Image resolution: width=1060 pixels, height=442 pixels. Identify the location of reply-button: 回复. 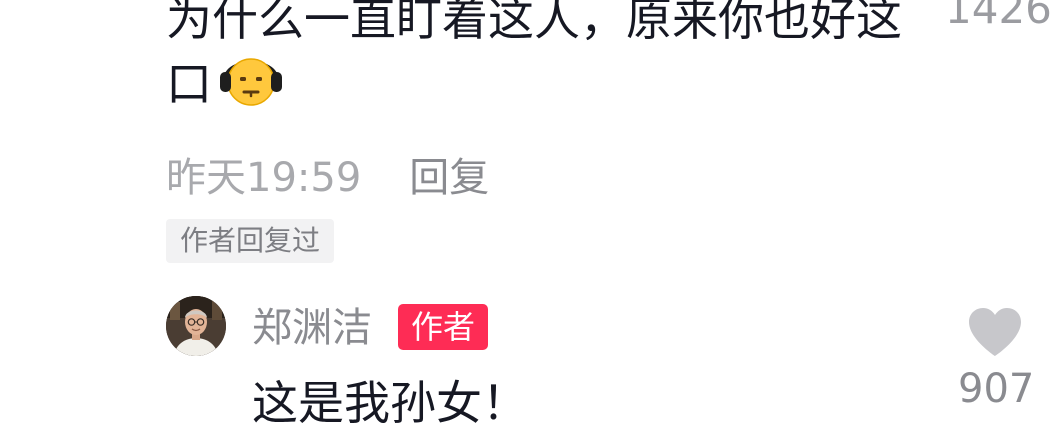
(449, 174).